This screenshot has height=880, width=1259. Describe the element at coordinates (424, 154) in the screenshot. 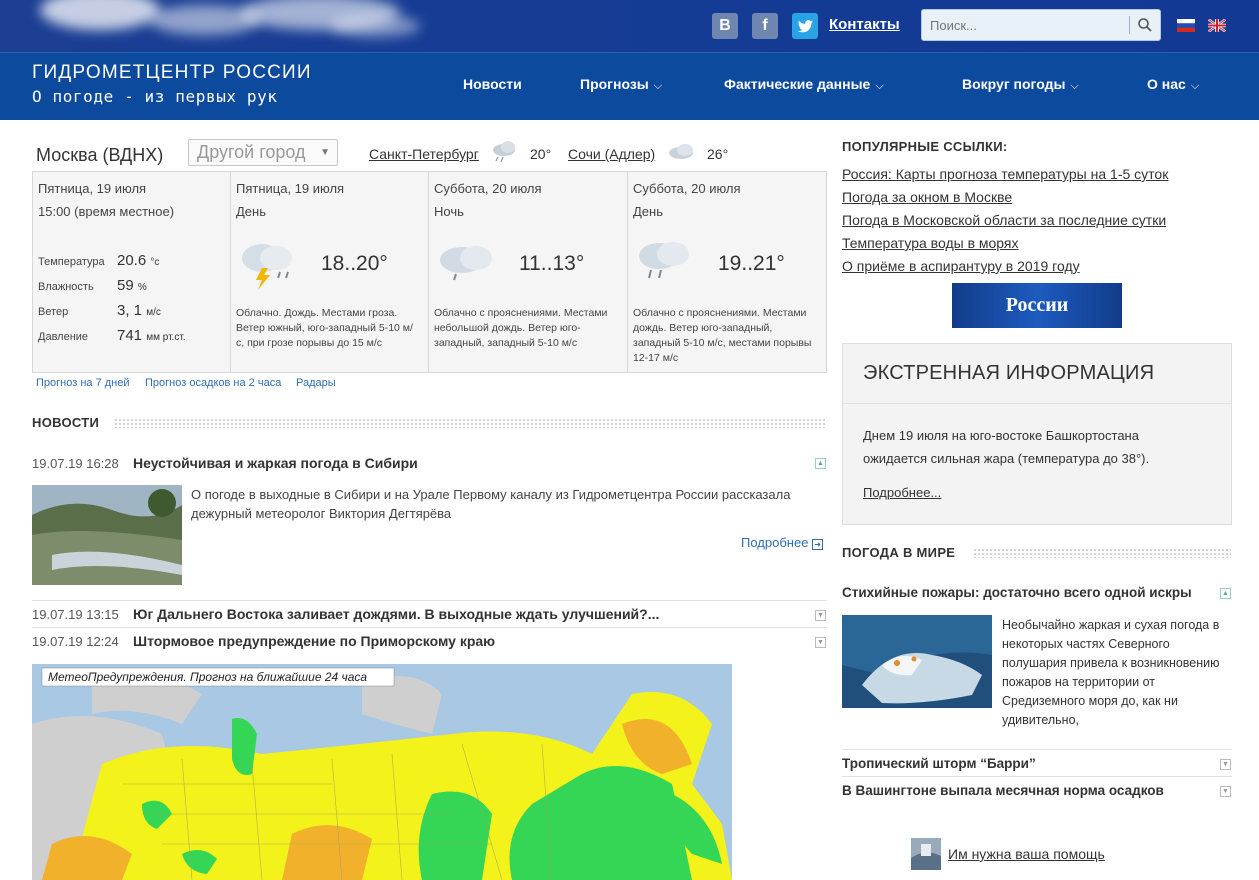

I see `city-link-spb: Санкт-Петербург` at that location.